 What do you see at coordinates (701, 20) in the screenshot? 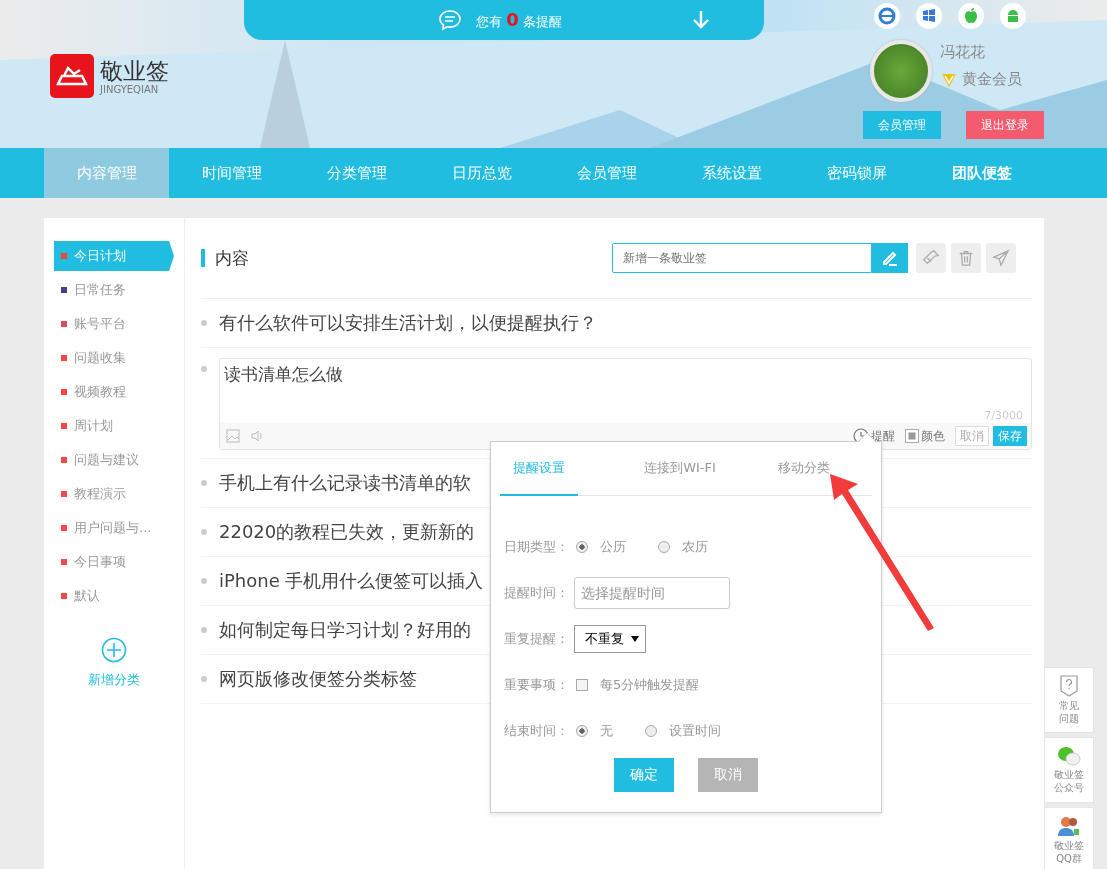
I see `down-arrow-icon` at bounding box center [701, 20].